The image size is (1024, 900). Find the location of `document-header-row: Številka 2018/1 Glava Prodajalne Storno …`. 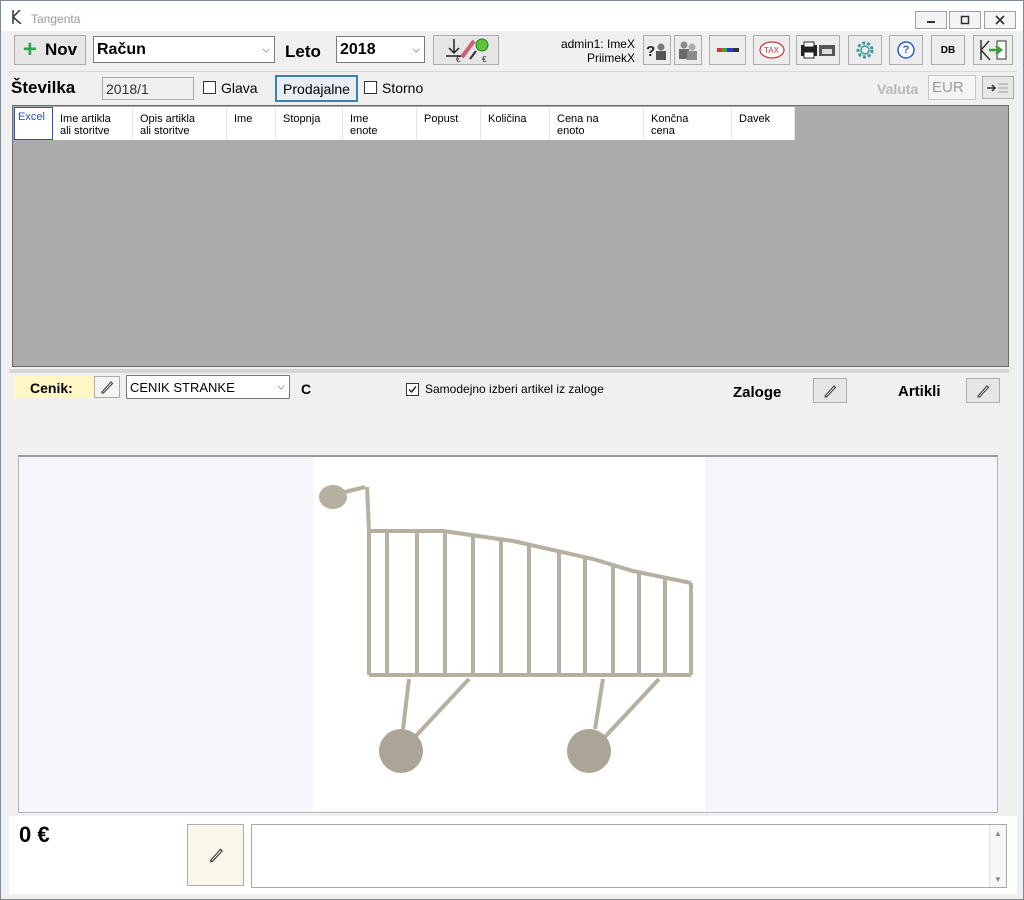

document-header-row: Številka 2018/1 Glava Prodajalne Storno … is located at coordinates (513, 87).